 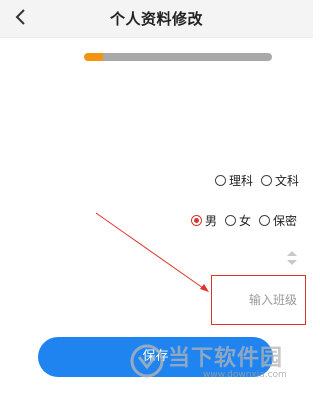 What do you see at coordinates (287, 181) in the screenshot?
I see `radio-label-arts: 文科` at bounding box center [287, 181].